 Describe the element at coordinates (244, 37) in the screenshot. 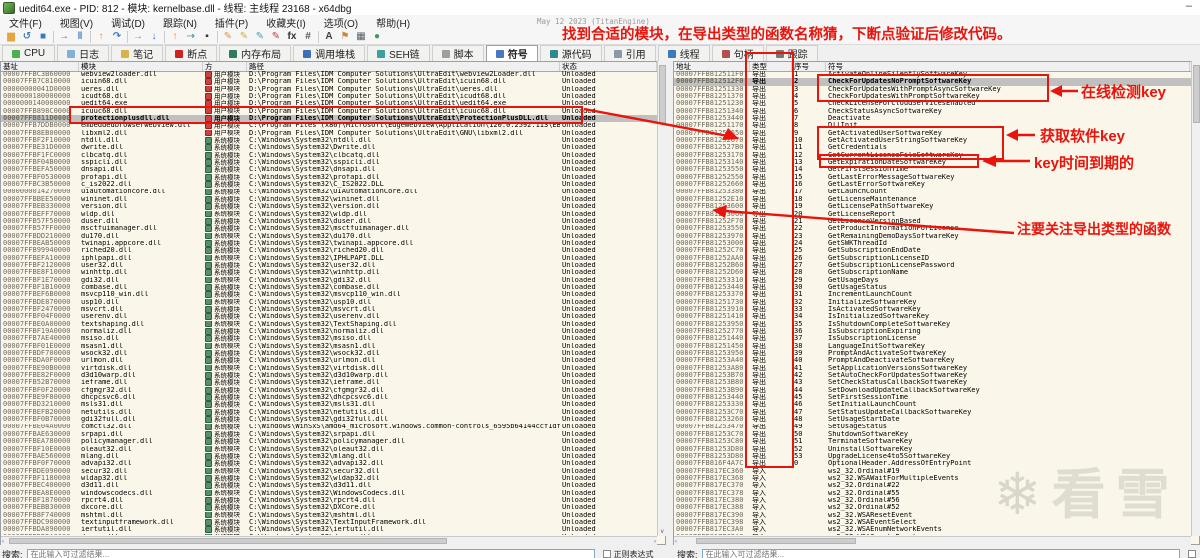

I see `patch-icon: ✎` at that location.